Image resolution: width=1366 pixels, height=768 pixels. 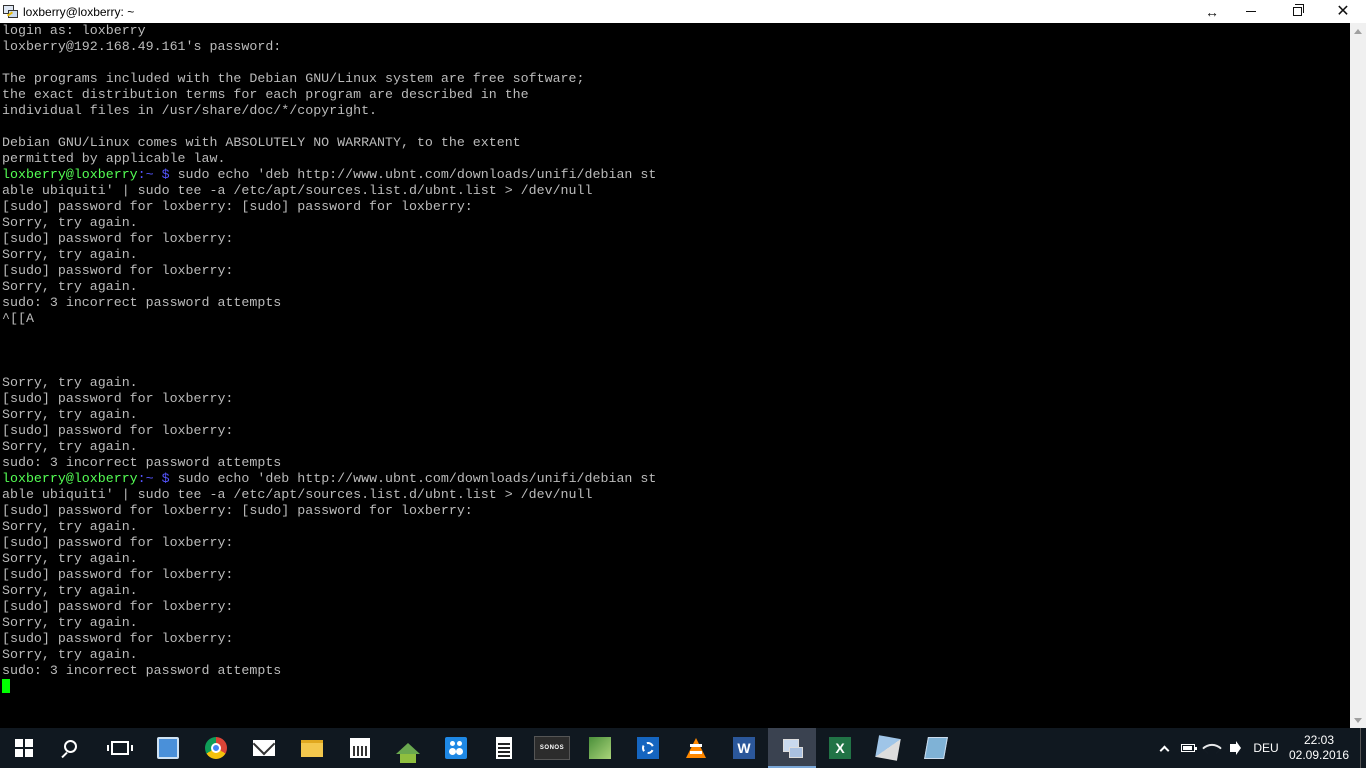 I want to click on volume-button, so click(x=1236, y=748).